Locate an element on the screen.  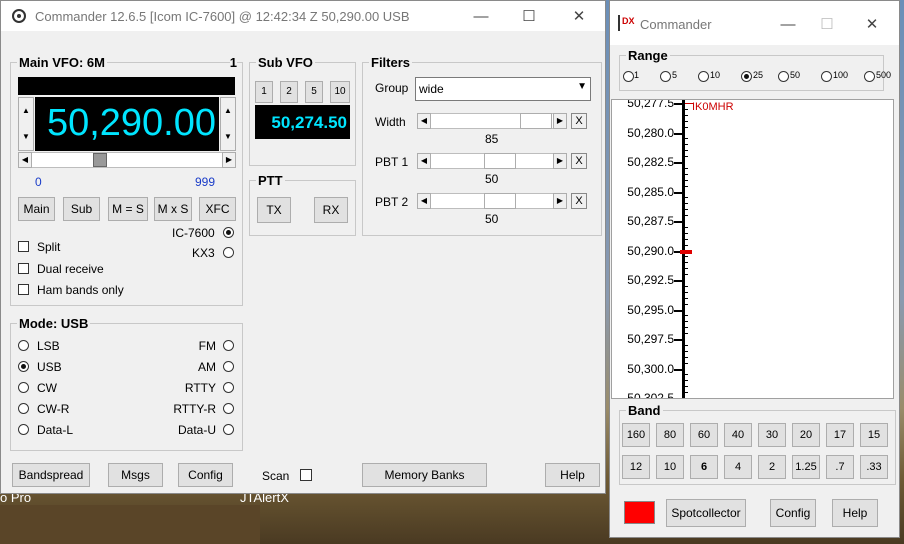
main-vfo-display: 50,290.00 is located at coordinates (127, 124).